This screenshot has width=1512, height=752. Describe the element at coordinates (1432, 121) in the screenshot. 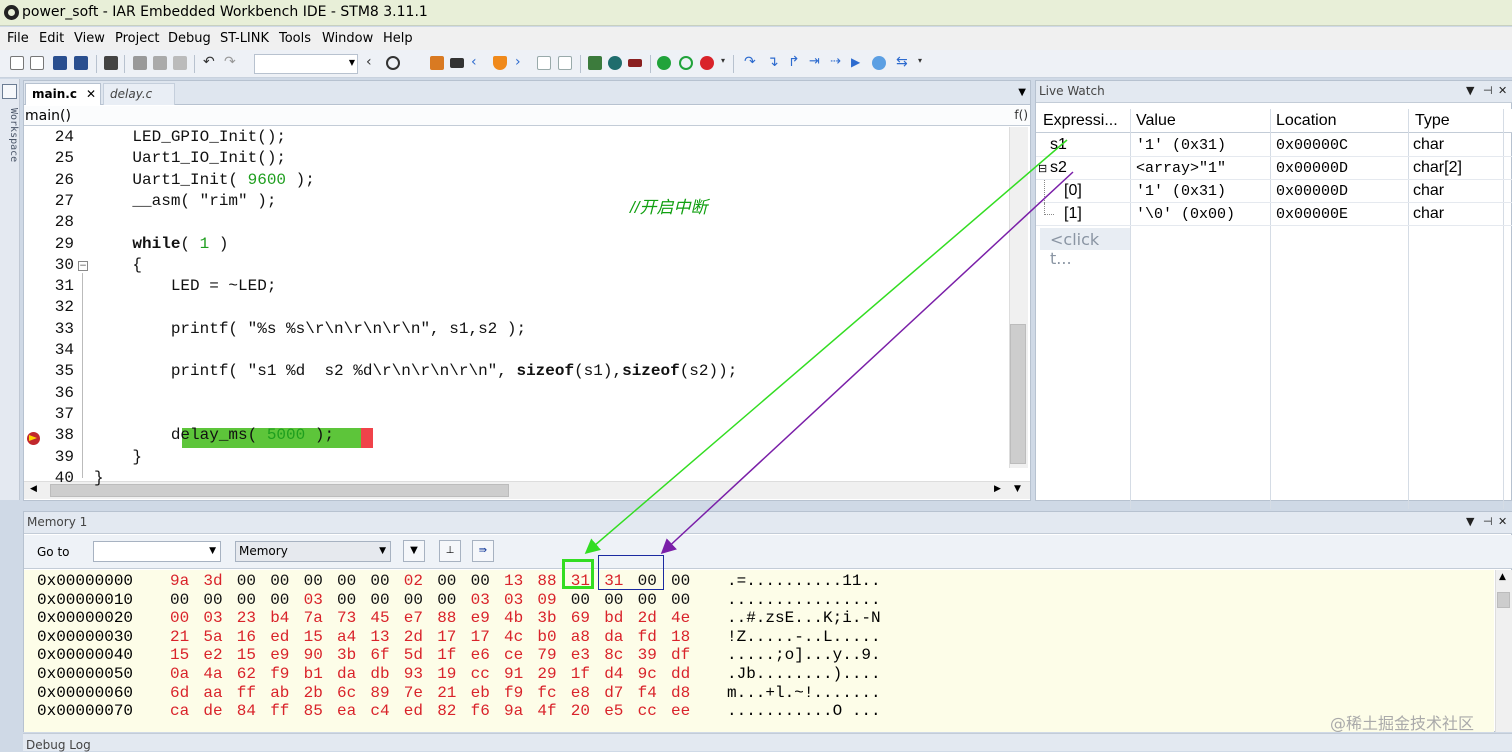

I see `col-type: Type` at that location.